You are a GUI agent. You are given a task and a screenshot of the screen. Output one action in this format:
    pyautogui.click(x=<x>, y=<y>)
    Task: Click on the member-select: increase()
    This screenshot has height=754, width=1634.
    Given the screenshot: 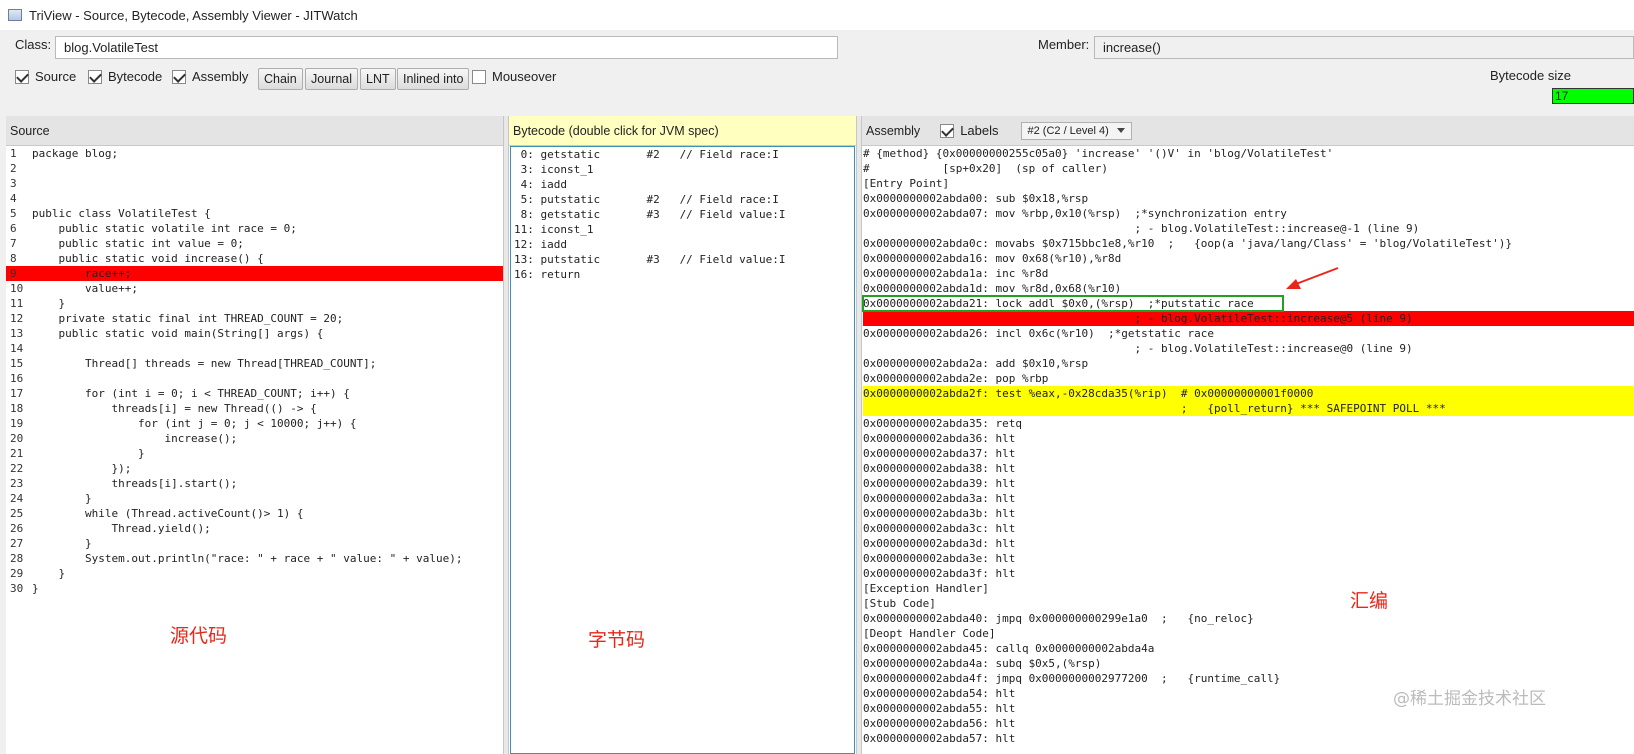 What is the action you would take?
    pyautogui.click(x=1364, y=47)
    